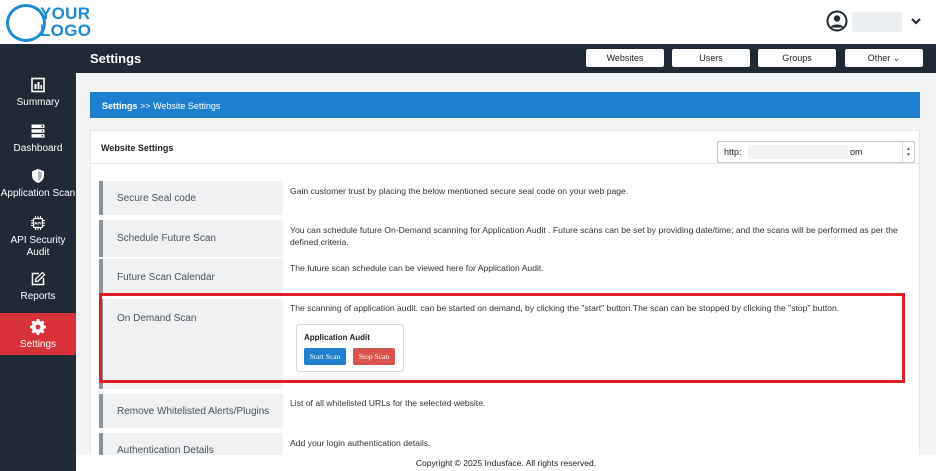 This screenshot has height=471, width=936. I want to click on sidebar-item-label: Dashboard, so click(38, 148).